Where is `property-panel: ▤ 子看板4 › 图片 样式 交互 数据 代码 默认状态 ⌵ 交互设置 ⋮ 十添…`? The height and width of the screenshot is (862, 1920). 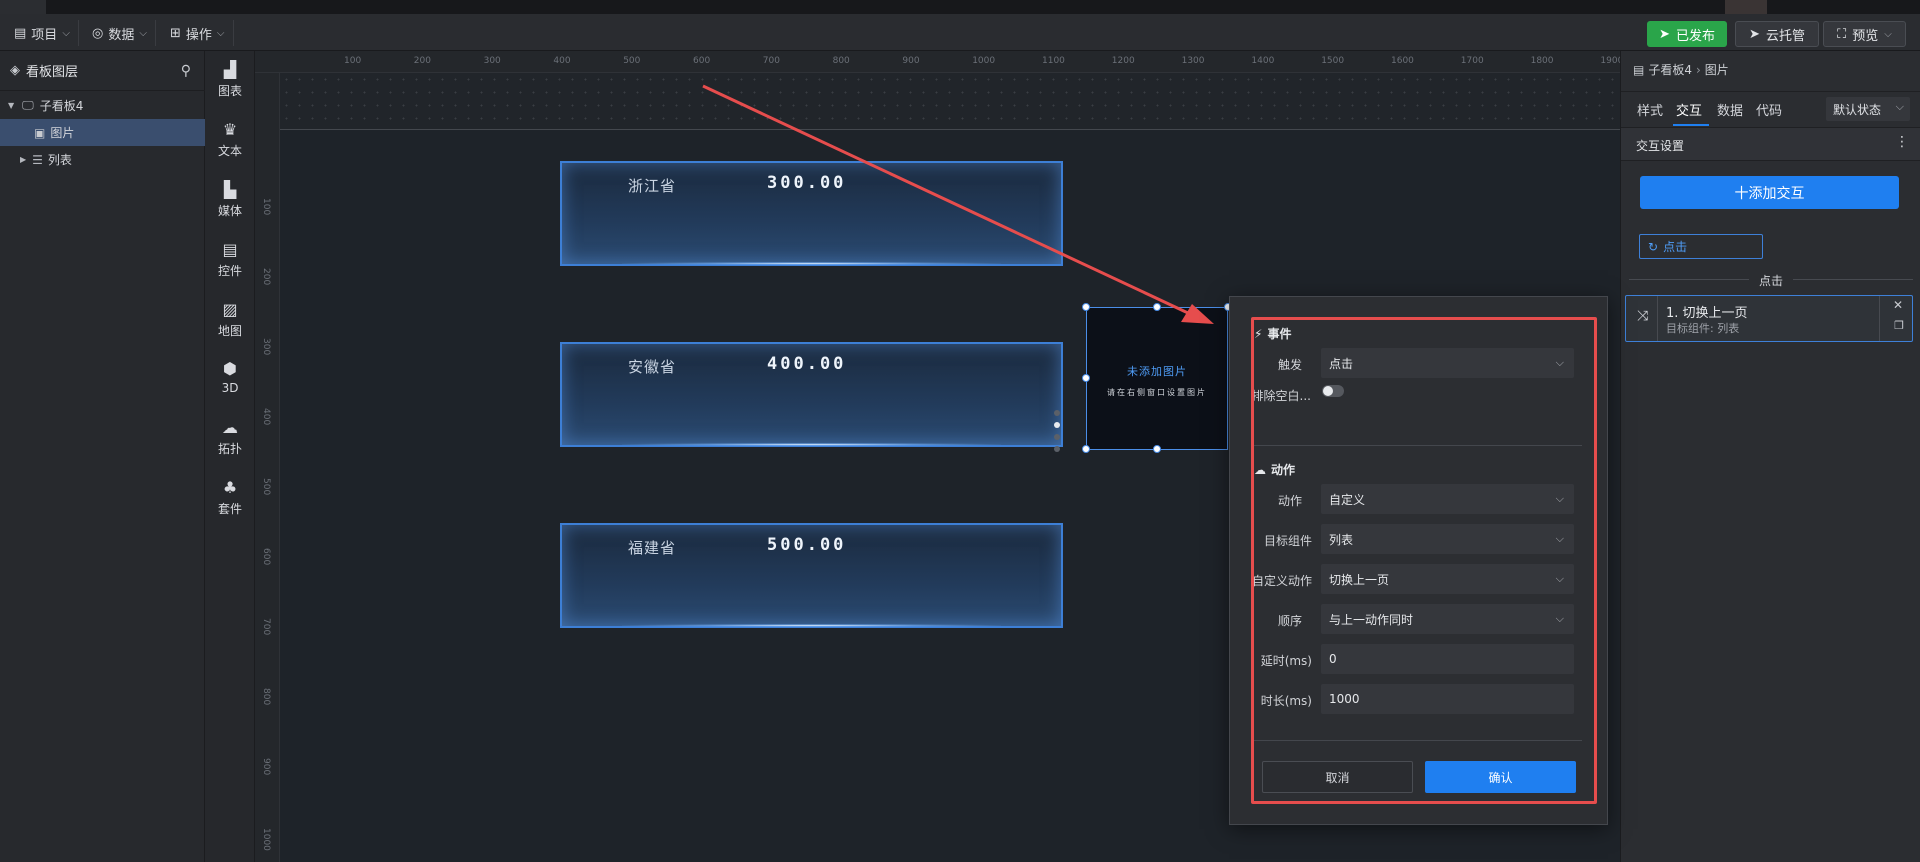
property-panel: ▤ 子看板4 › 图片 样式 交互 数据 代码 默认状态 ⌵ 交互设置 ⋮ 十添… is located at coordinates (1770, 456).